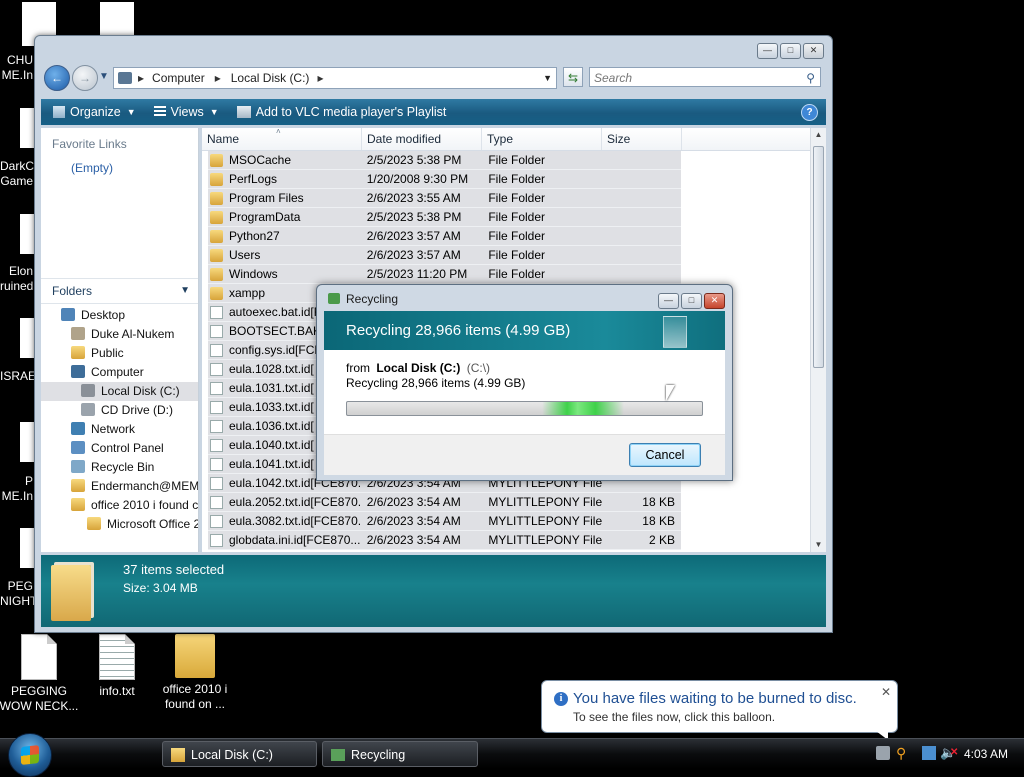 The width and height of the screenshot is (1024, 777). I want to click on mouse-cursor-icon, so click(670, 393).